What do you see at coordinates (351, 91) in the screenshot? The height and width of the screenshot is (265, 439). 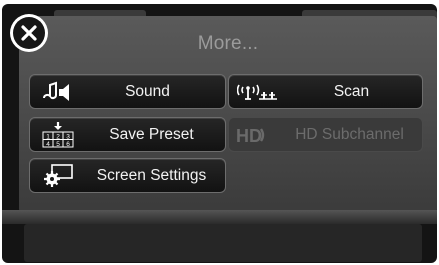 I see `scan-label: Scan` at bounding box center [351, 91].